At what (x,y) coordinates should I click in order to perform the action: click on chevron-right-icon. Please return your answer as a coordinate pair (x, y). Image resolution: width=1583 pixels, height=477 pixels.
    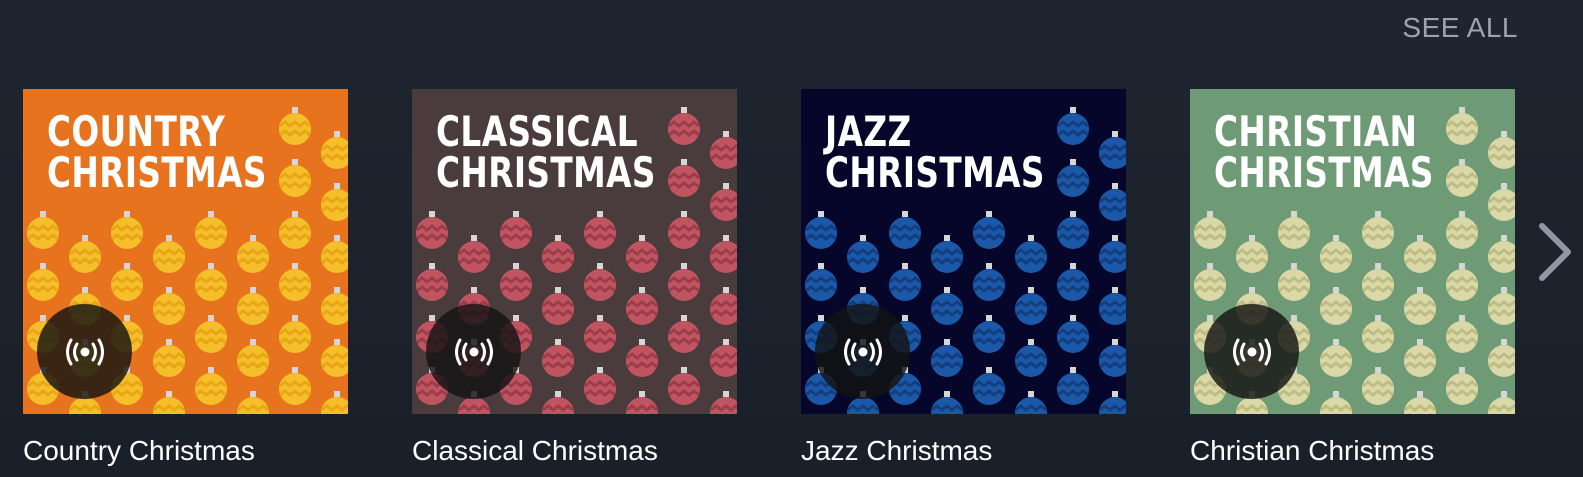
    Looking at the image, I should click on (1555, 252).